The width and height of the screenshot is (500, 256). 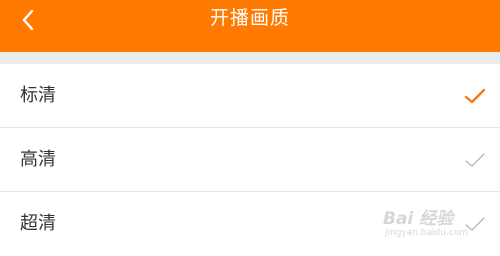 What do you see at coordinates (38, 223) in the screenshot?
I see `option-label: 超清` at bounding box center [38, 223].